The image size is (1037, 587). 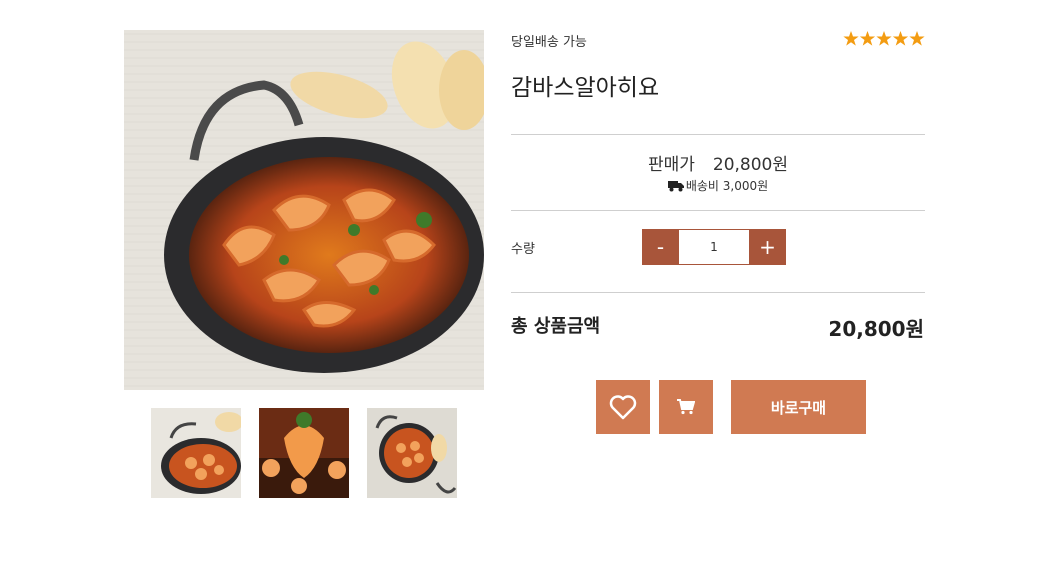 I want to click on quantity-increase-button: +, so click(x=767, y=247).